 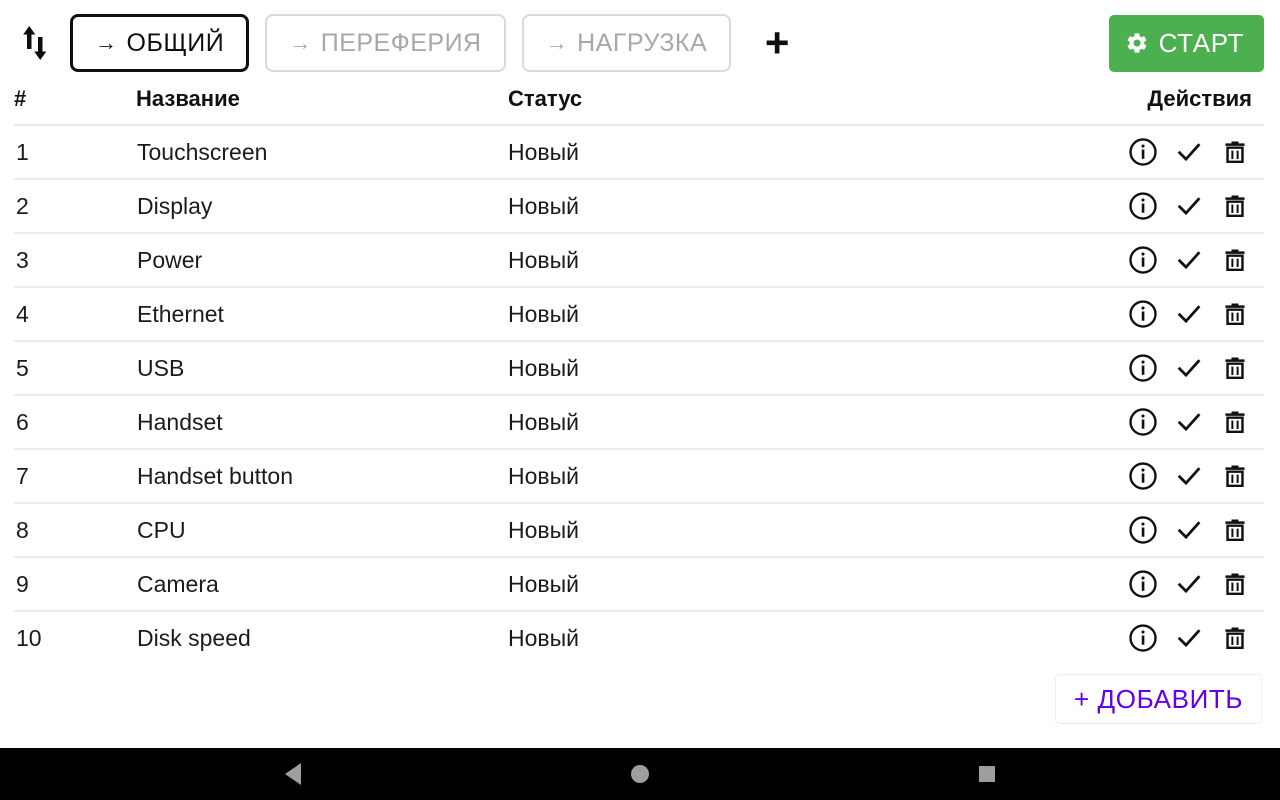 I want to click on table-row: 1 Touchscreen Новый, so click(x=639, y=152).